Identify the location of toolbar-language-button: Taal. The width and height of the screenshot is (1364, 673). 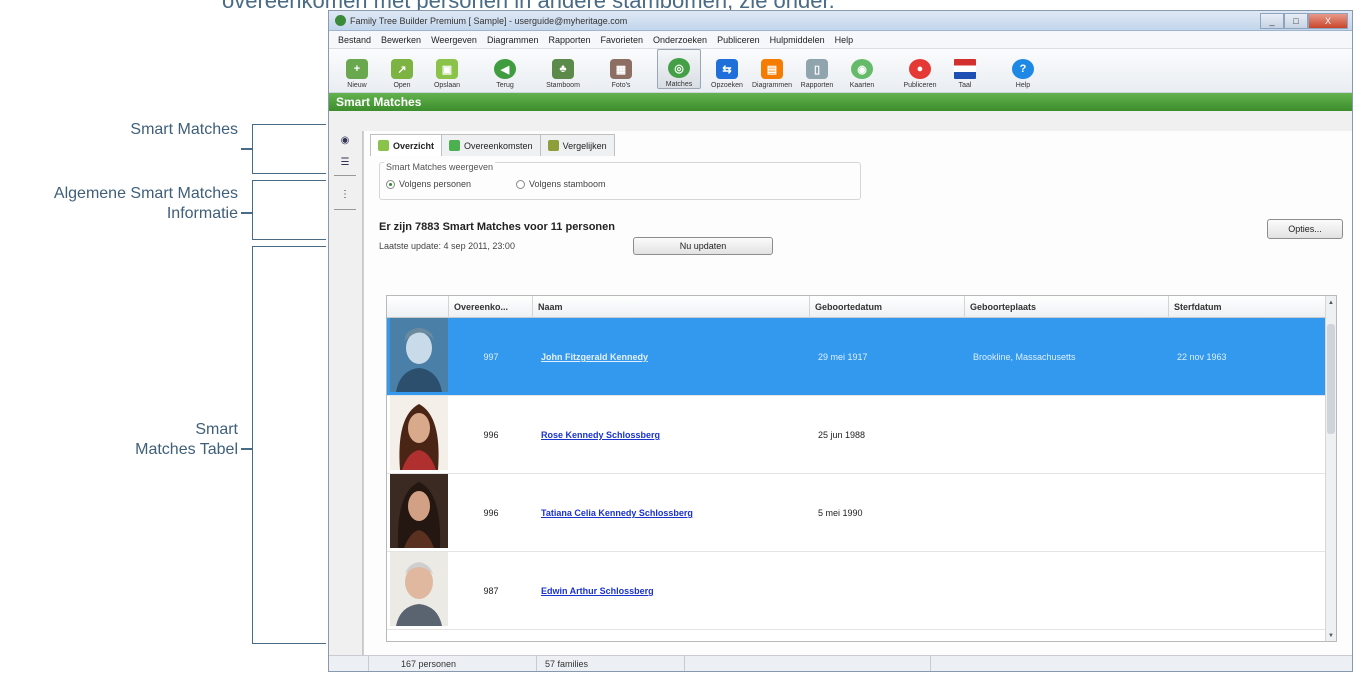
(965, 69).